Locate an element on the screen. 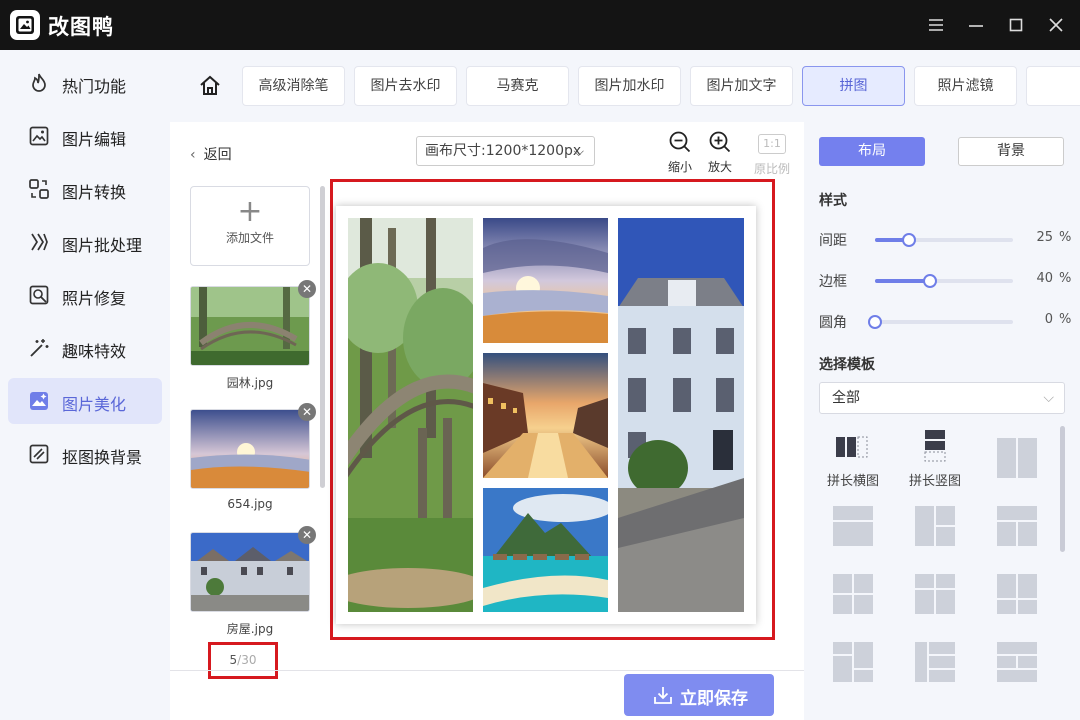 The image size is (1080, 720). file-list-scrollbar is located at coordinates (322, 337).